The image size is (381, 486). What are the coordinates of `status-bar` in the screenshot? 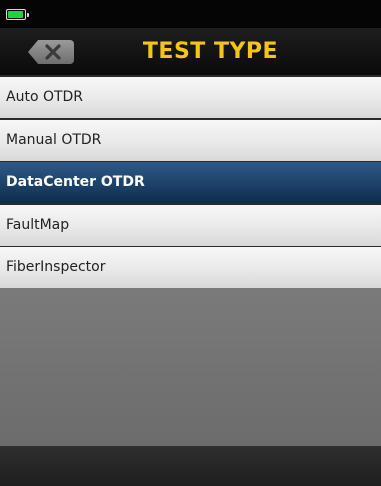 It's located at (190, 14).